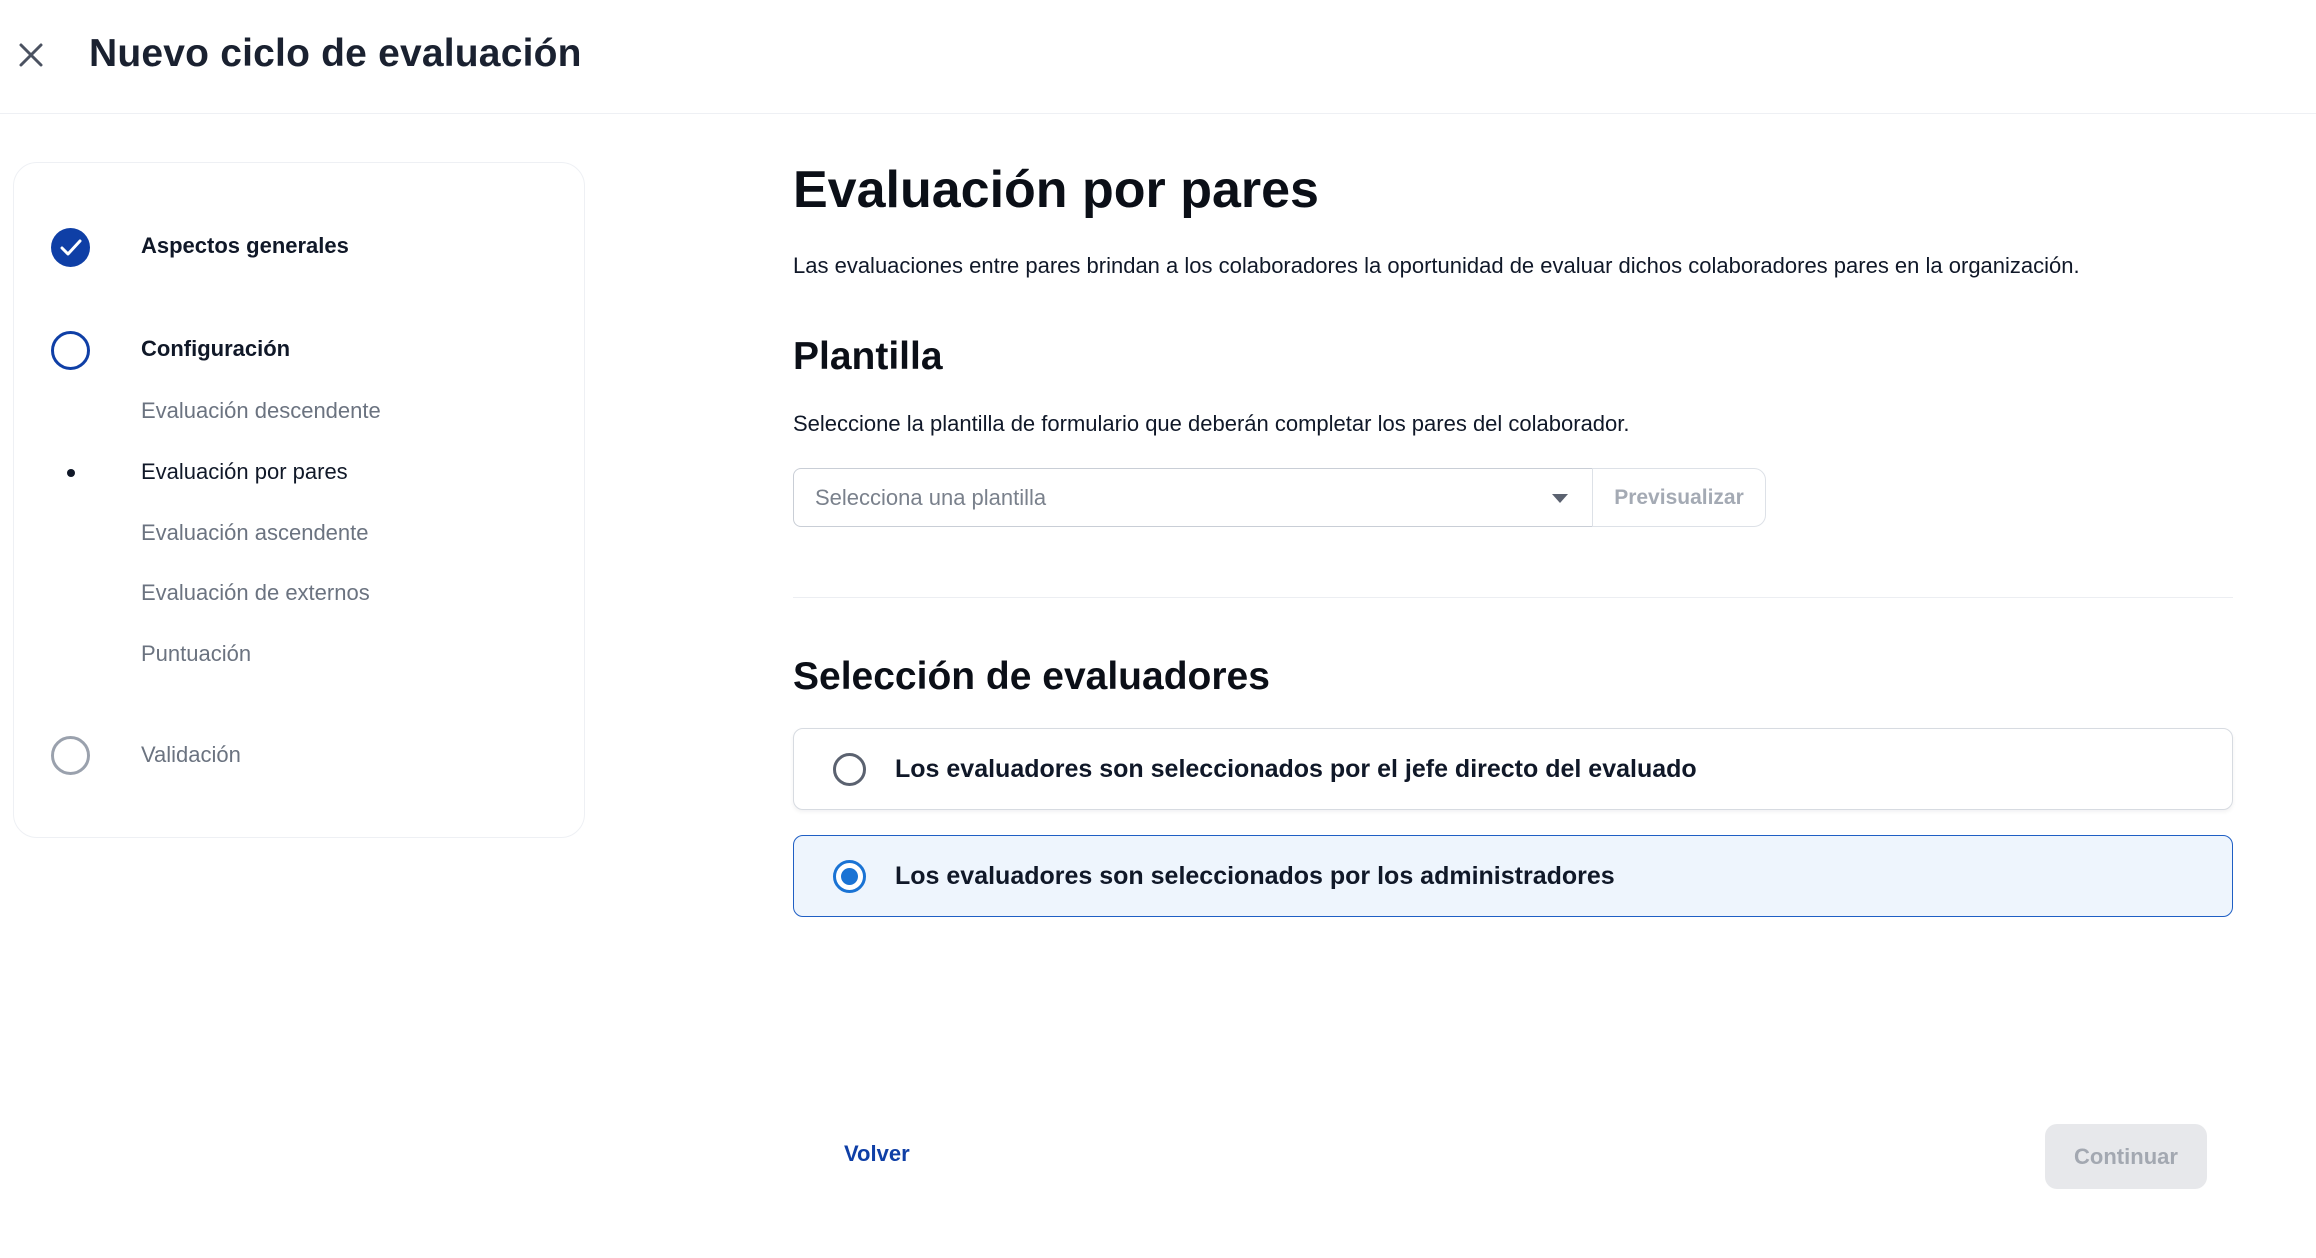 This screenshot has height=1258, width=2316. Describe the element at coordinates (849, 769) in the screenshot. I see `radio-unselected-icon` at that location.